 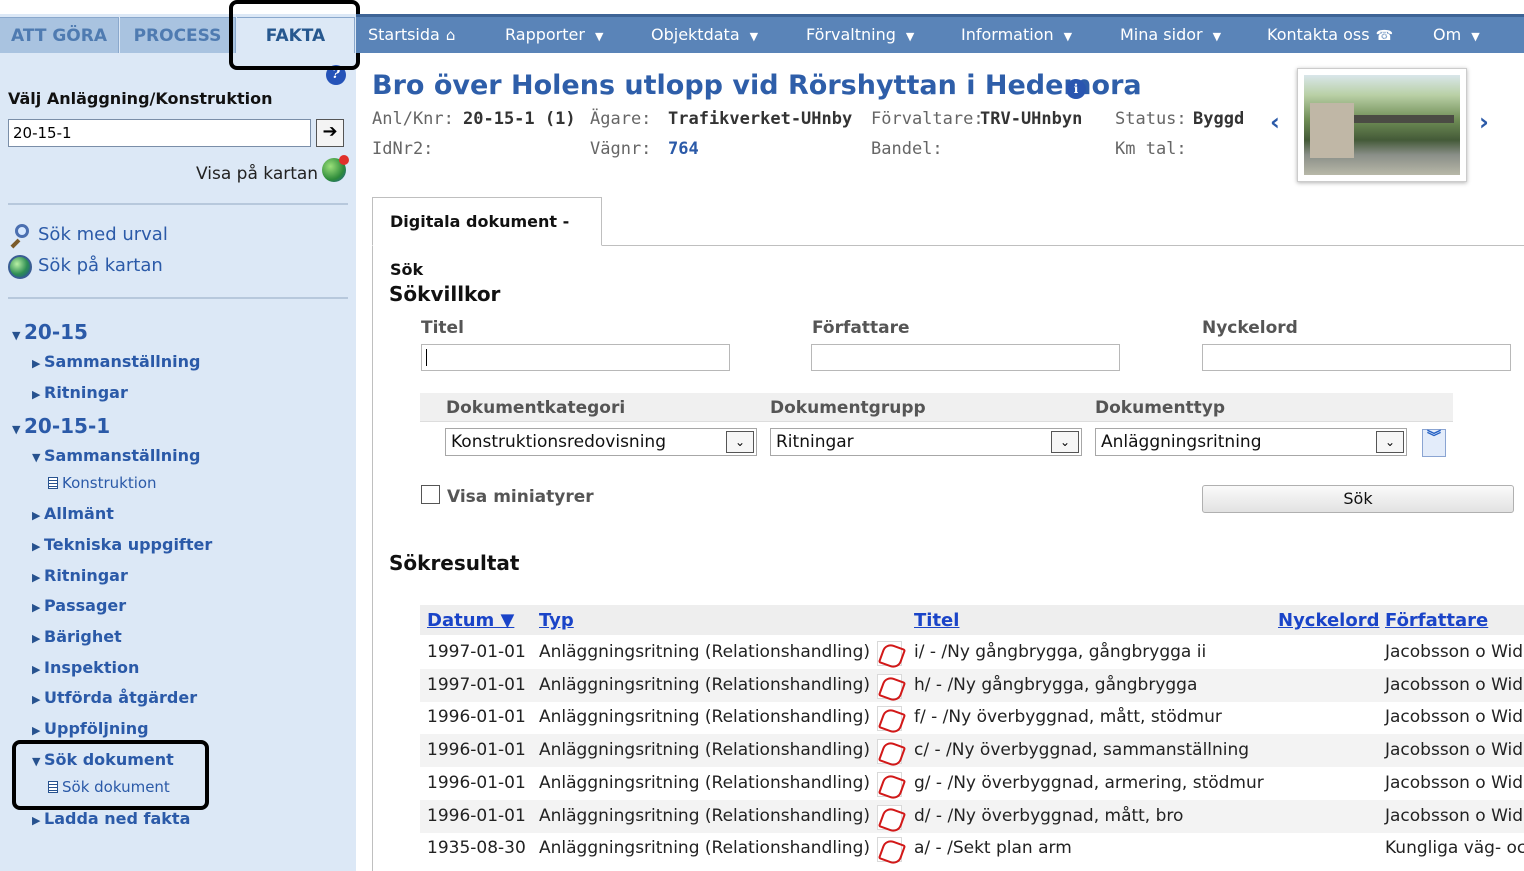 What do you see at coordinates (159, 133) in the screenshot?
I see `facility-input` at bounding box center [159, 133].